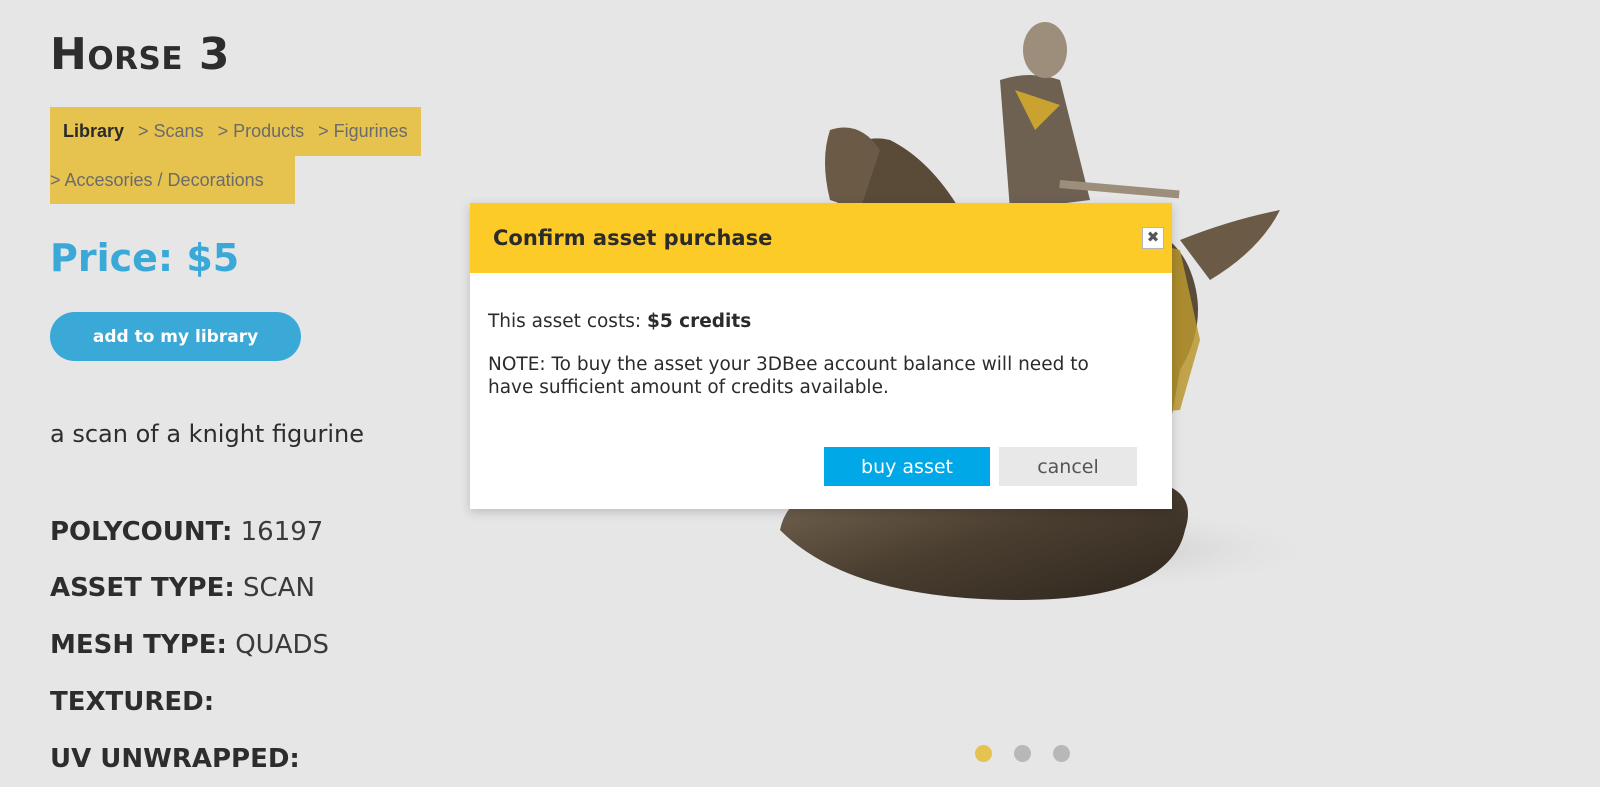  Describe the element at coordinates (633, 238) in the screenshot. I see `modal-title: Confirm asset purchase` at that location.